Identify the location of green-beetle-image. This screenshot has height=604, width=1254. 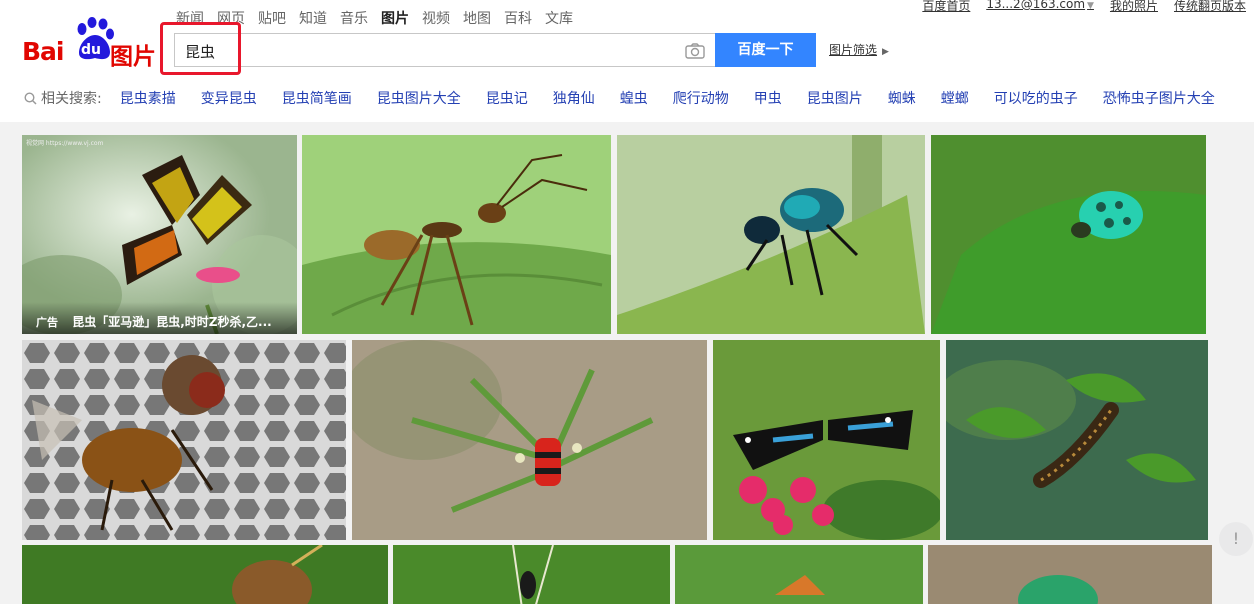
(1068, 234).